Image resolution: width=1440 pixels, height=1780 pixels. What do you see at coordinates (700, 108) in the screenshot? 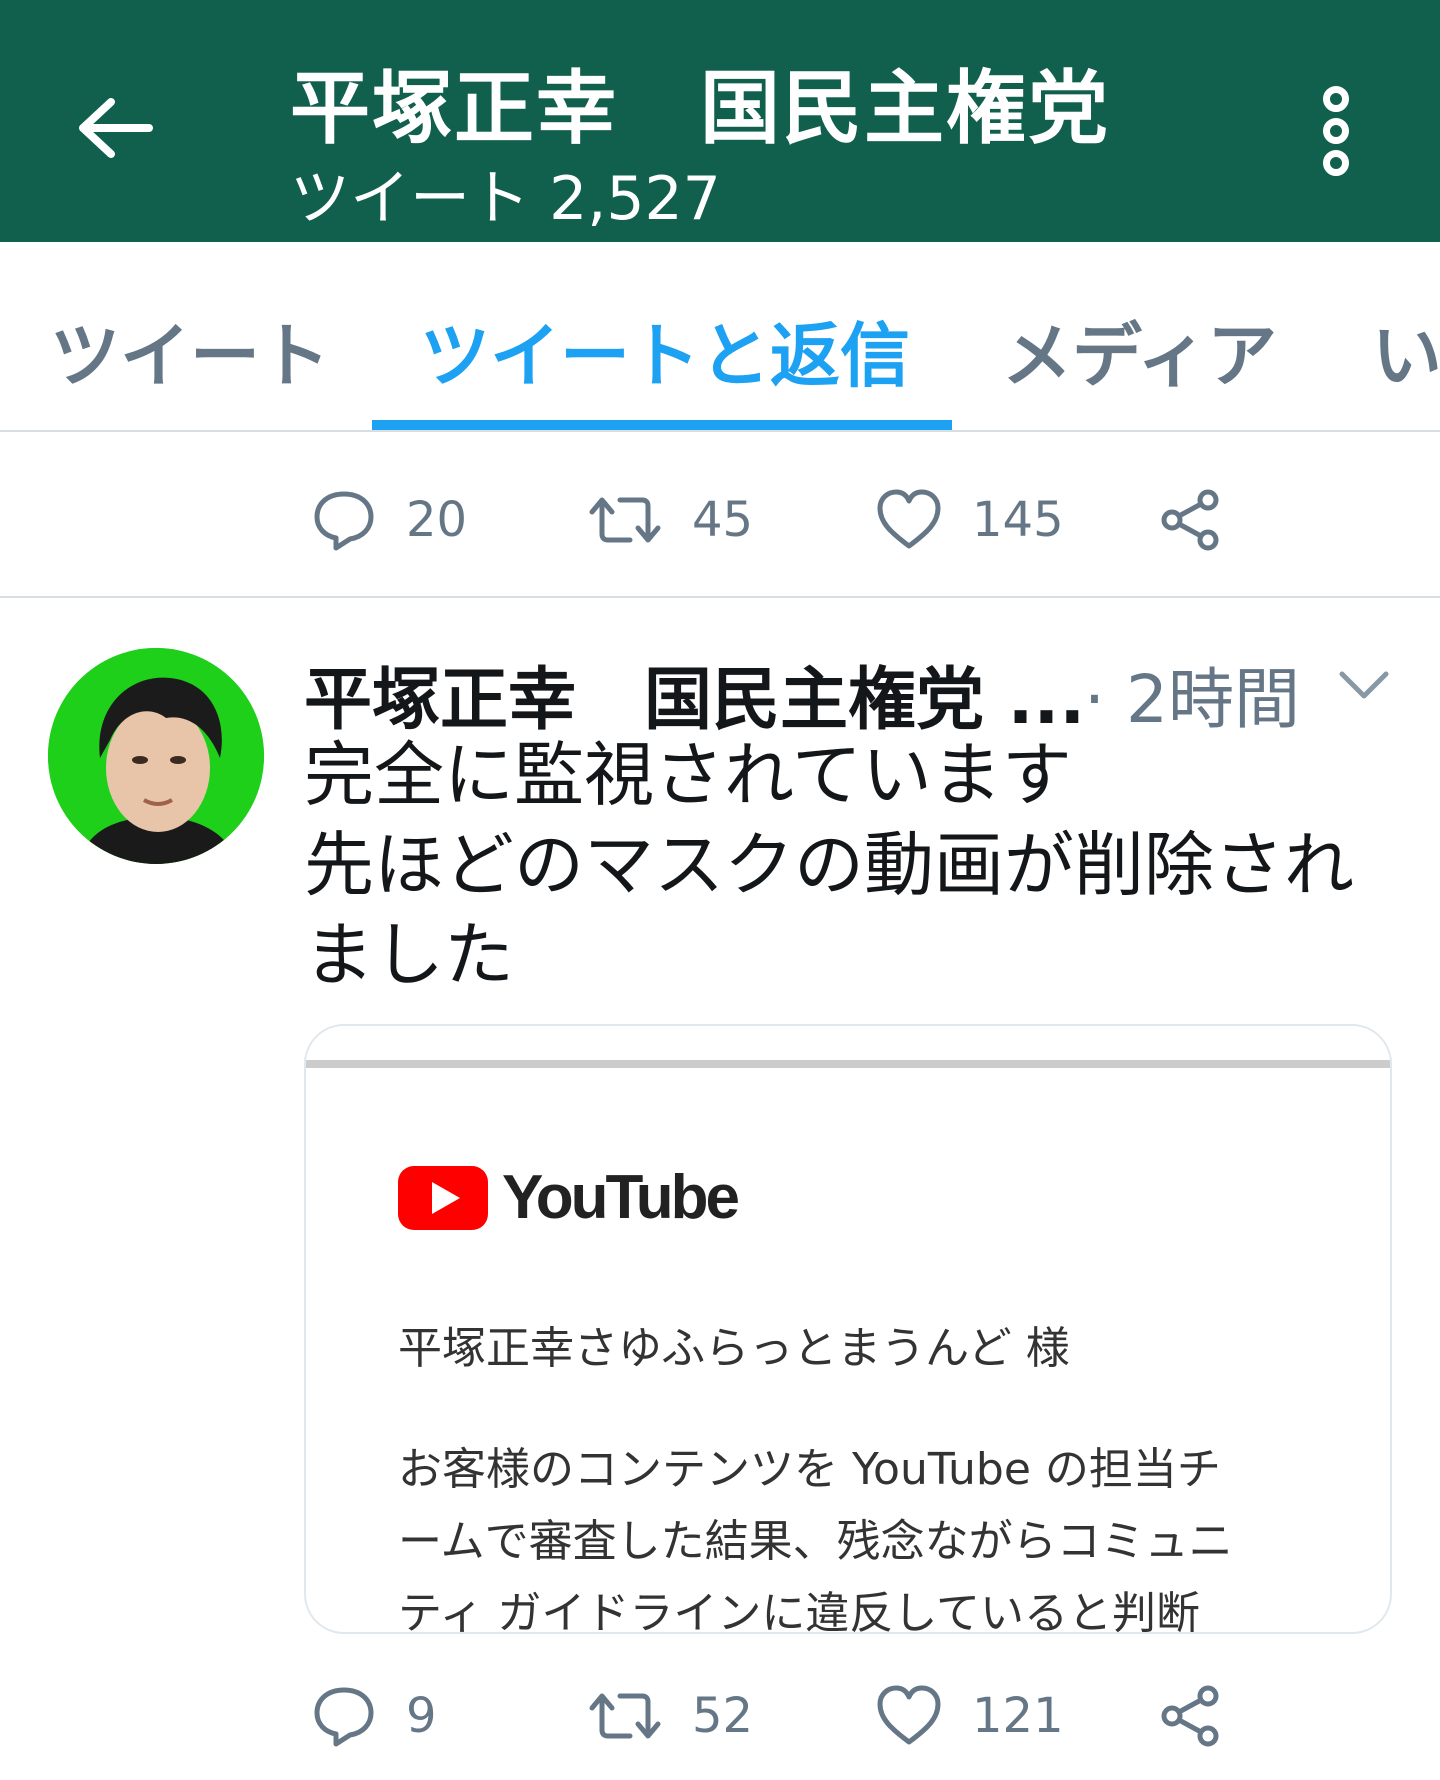
I see `profile-title: 平塚正幸 国民主権党` at bounding box center [700, 108].